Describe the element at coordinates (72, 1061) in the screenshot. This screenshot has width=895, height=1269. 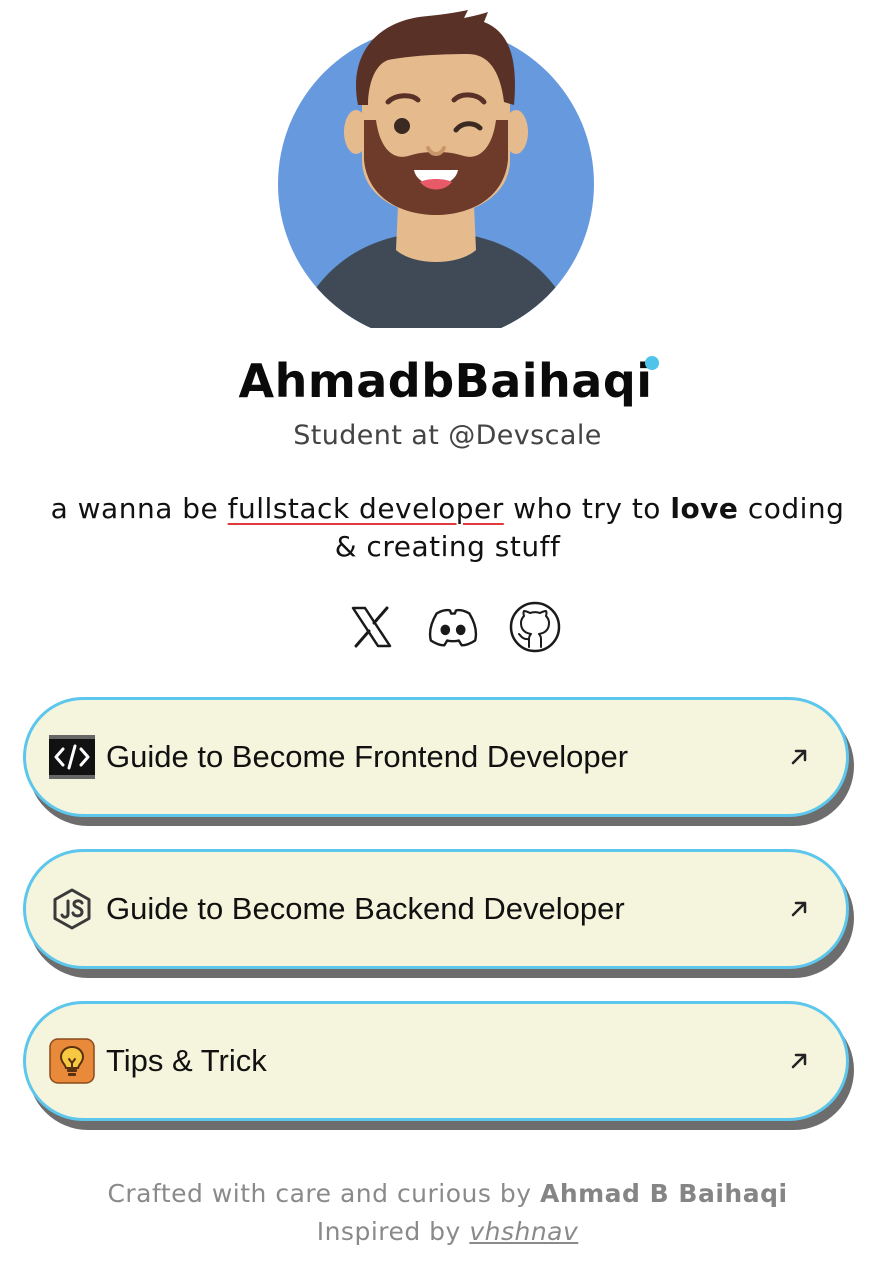
I see `lightbulb-icon` at that location.